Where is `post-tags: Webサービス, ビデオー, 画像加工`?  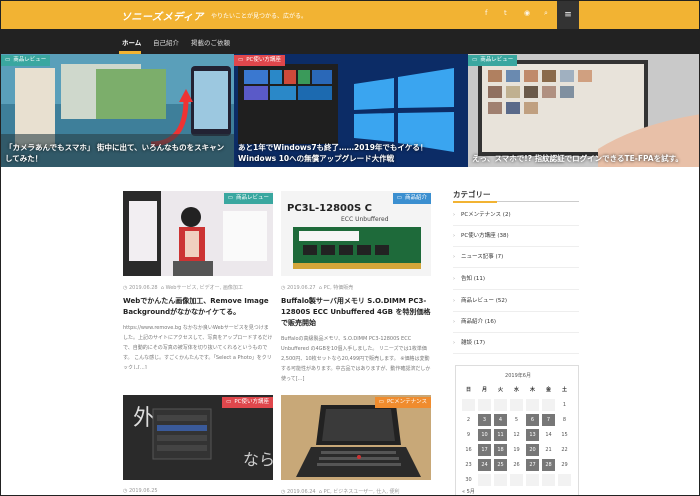
post-tags: Webサービス, ビデオー, 画像加工 is located at coordinates (204, 288).